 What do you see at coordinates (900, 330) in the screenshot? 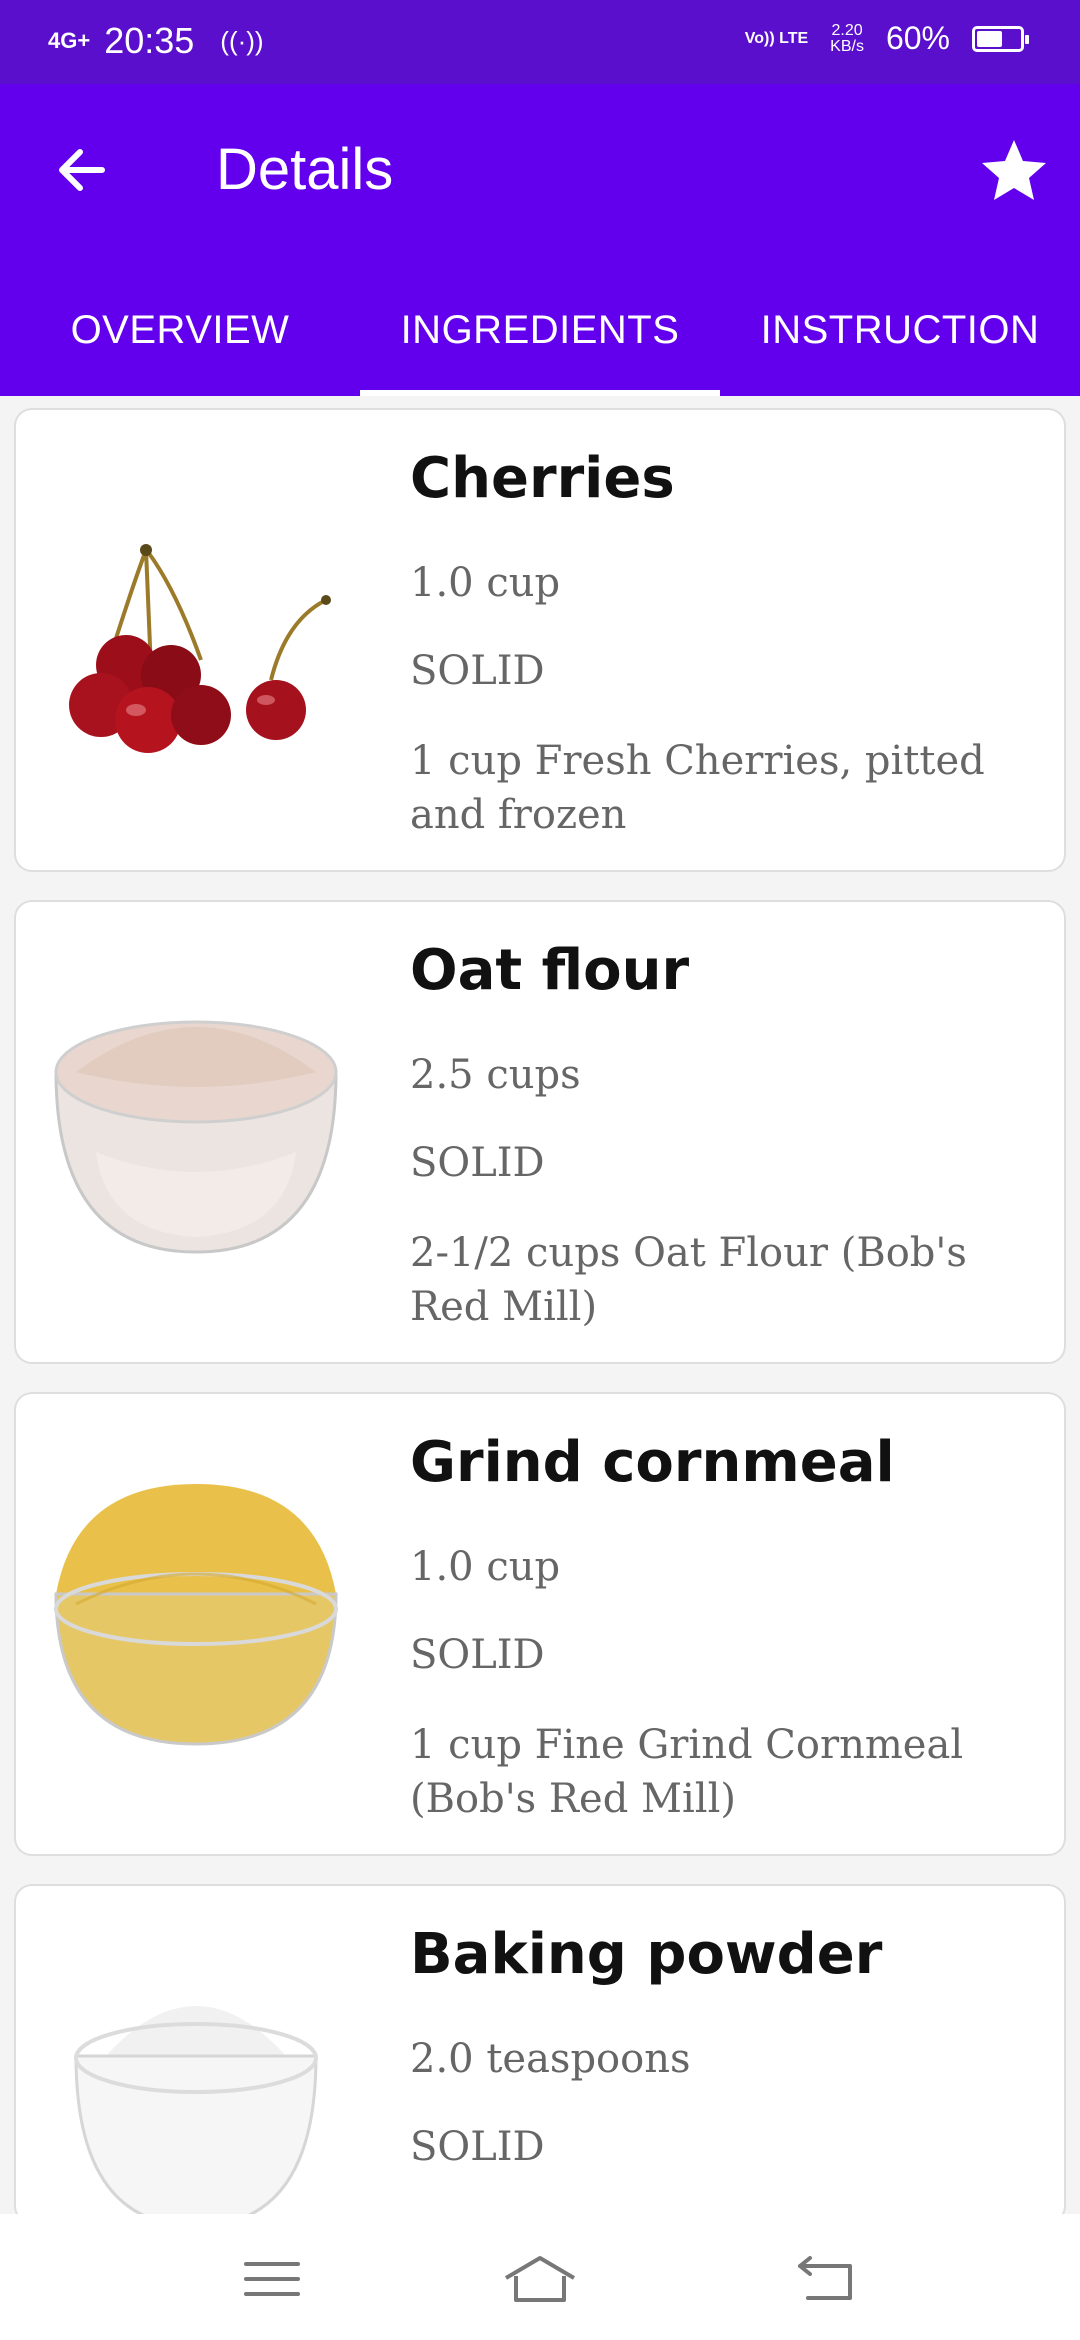
I see `tab-instruction-label: INSTRUCTION` at bounding box center [900, 330].